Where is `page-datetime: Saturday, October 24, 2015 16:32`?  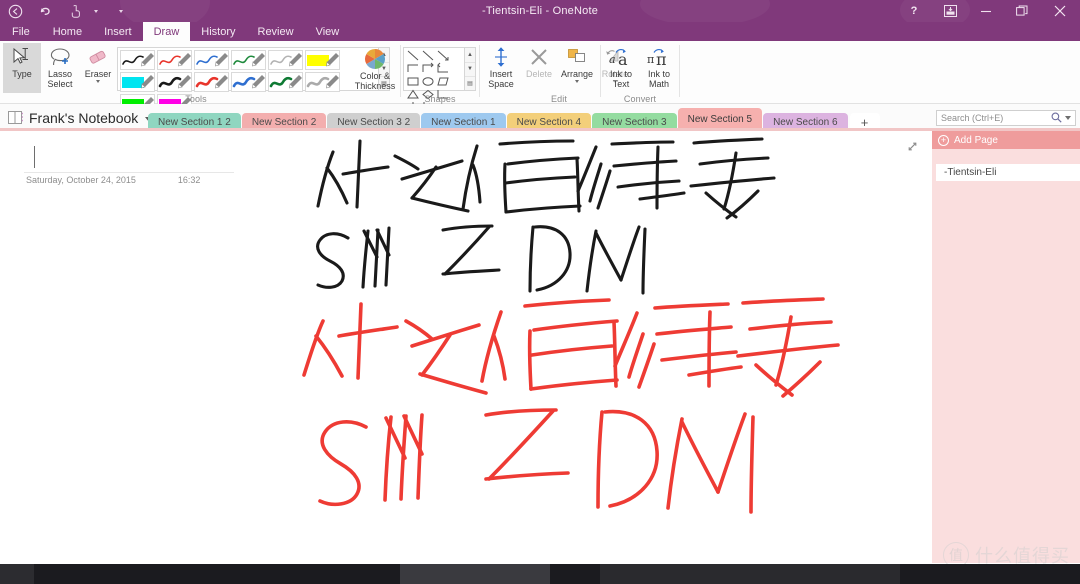
page-datetime: Saturday, October 24, 2015 16:32 is located at coordinates (113, 180).